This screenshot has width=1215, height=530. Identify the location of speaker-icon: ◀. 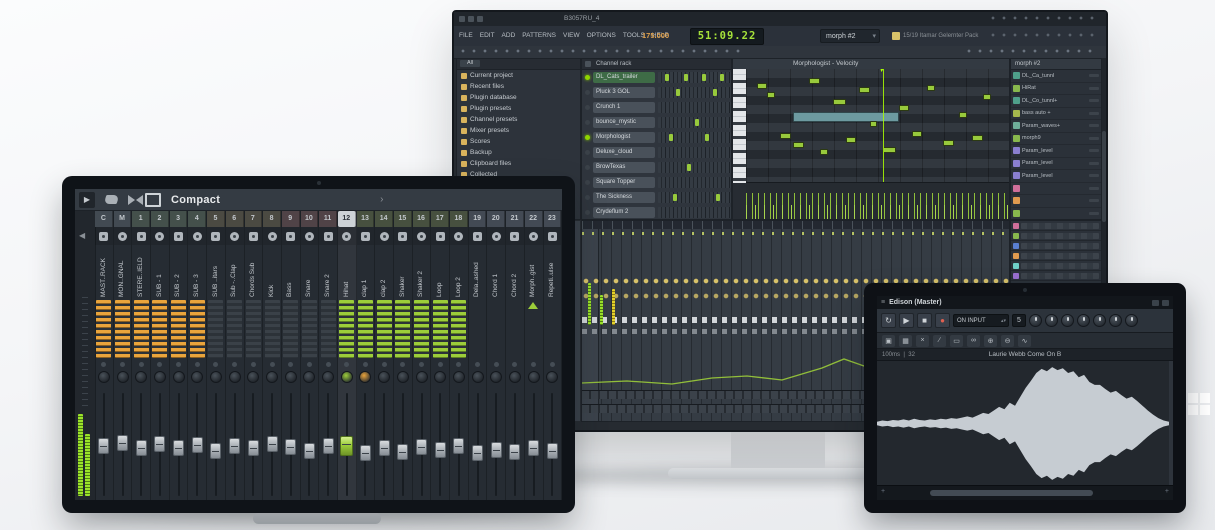
(82, 235).